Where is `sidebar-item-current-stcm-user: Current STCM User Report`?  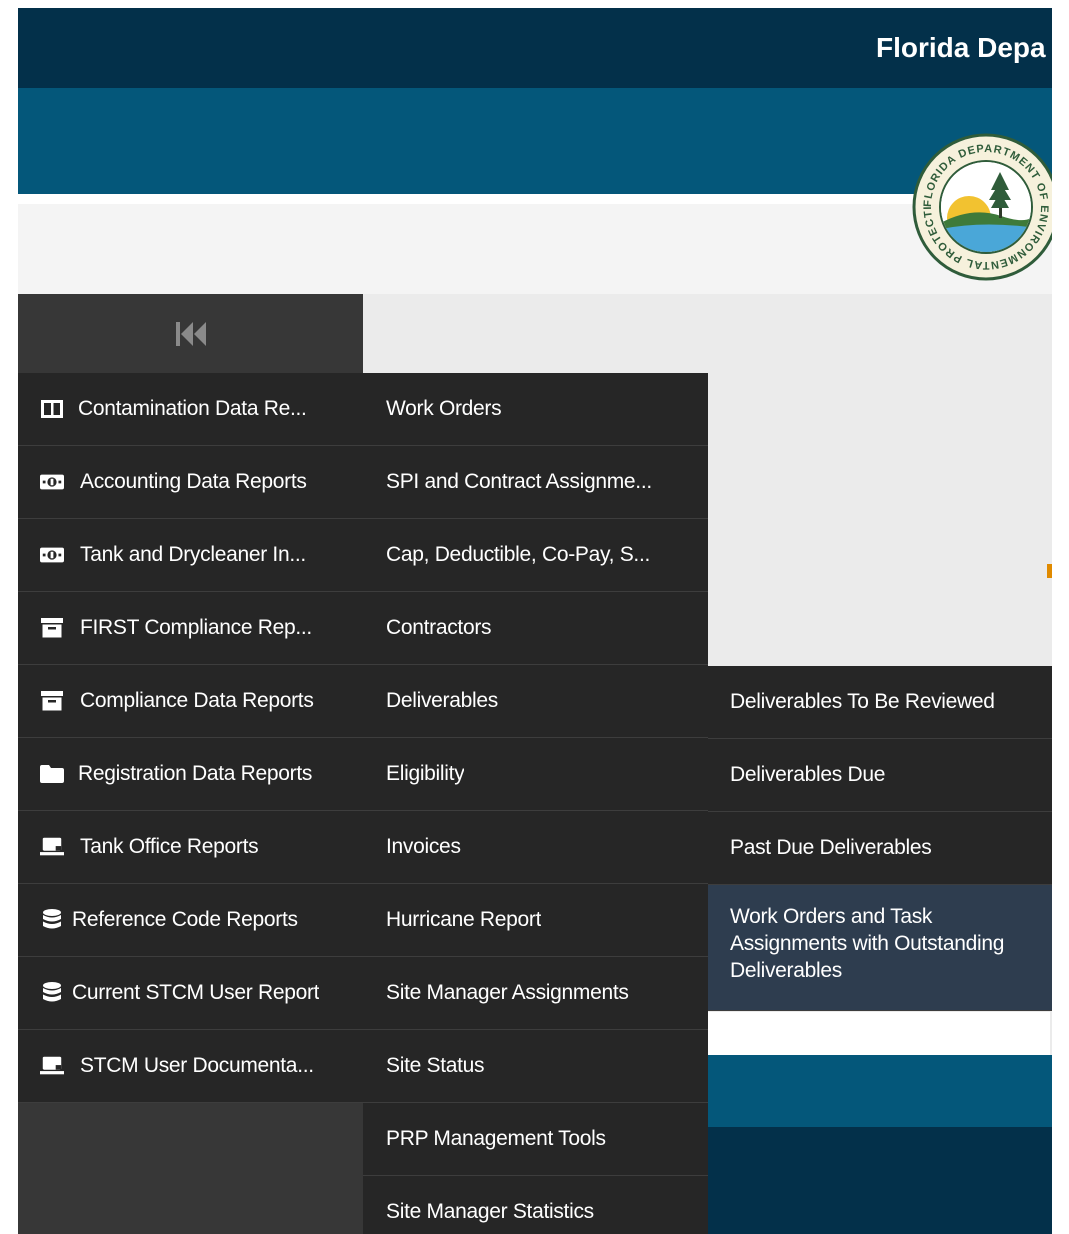
sidebar-item-current-stcm-user: Current STCM User Report is located at coordinates (190, 993).